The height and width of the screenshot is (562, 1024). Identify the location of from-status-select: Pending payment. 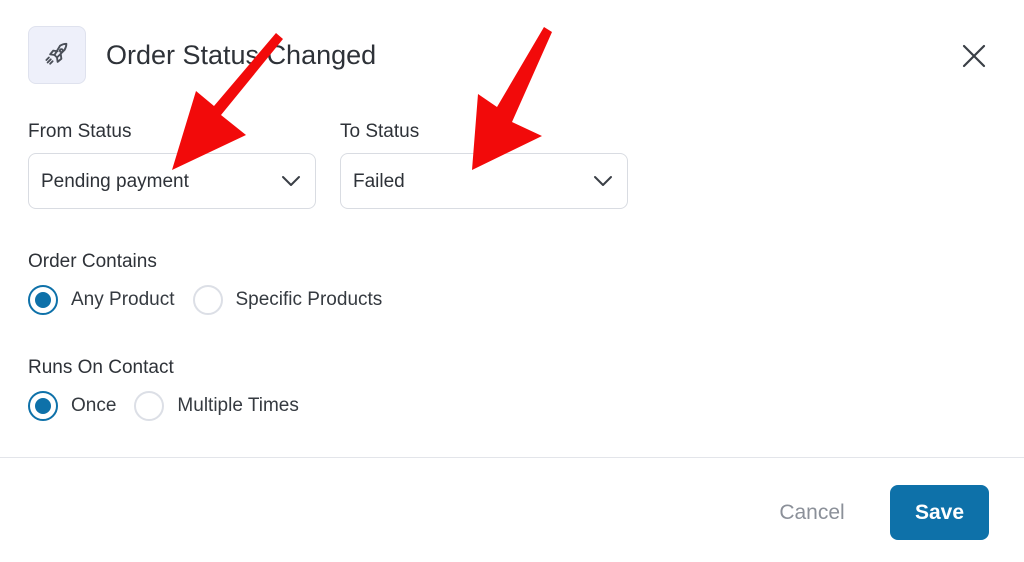
(172, 181).